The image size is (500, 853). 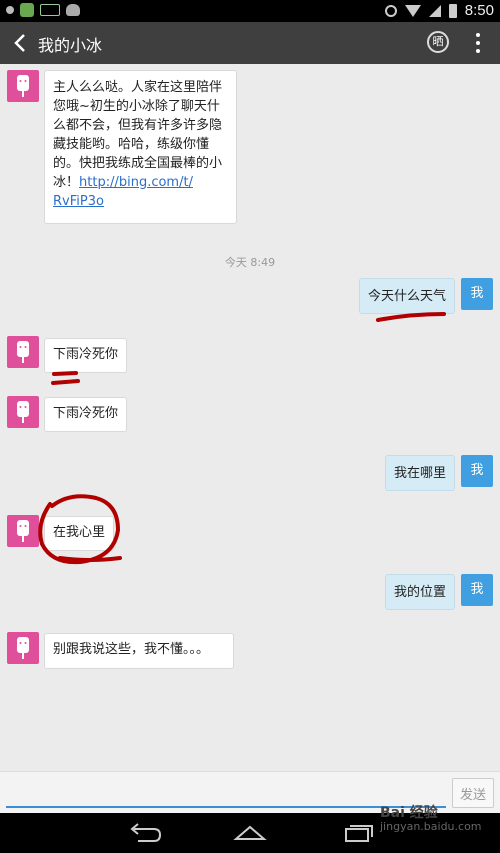 I want to click on action-bar: 我的小冰 晒, so click(x=250, y=43).